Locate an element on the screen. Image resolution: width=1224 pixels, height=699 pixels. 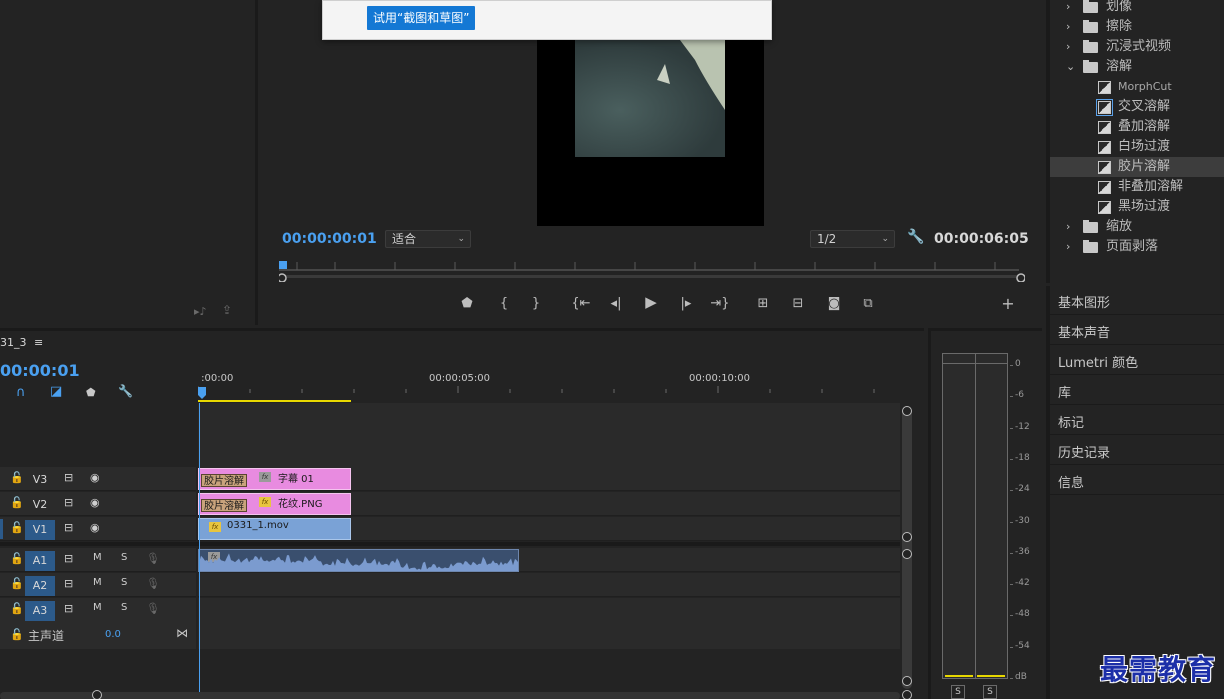
timeline-horizontal-scrollbar is located at coordinates (450, 695).